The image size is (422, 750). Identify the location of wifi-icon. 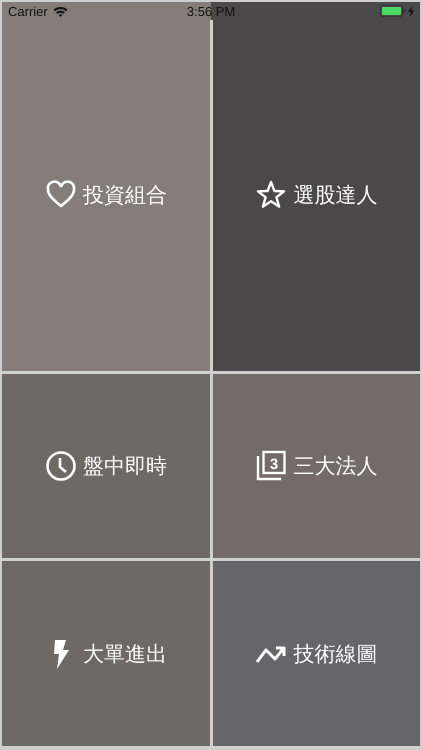
(60, 11).